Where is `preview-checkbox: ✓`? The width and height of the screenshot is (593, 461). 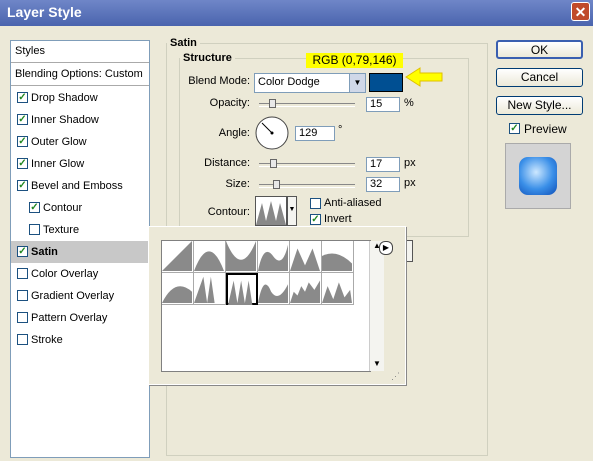 preview-checkbox: ✓ is located at coordinates (514, 128).